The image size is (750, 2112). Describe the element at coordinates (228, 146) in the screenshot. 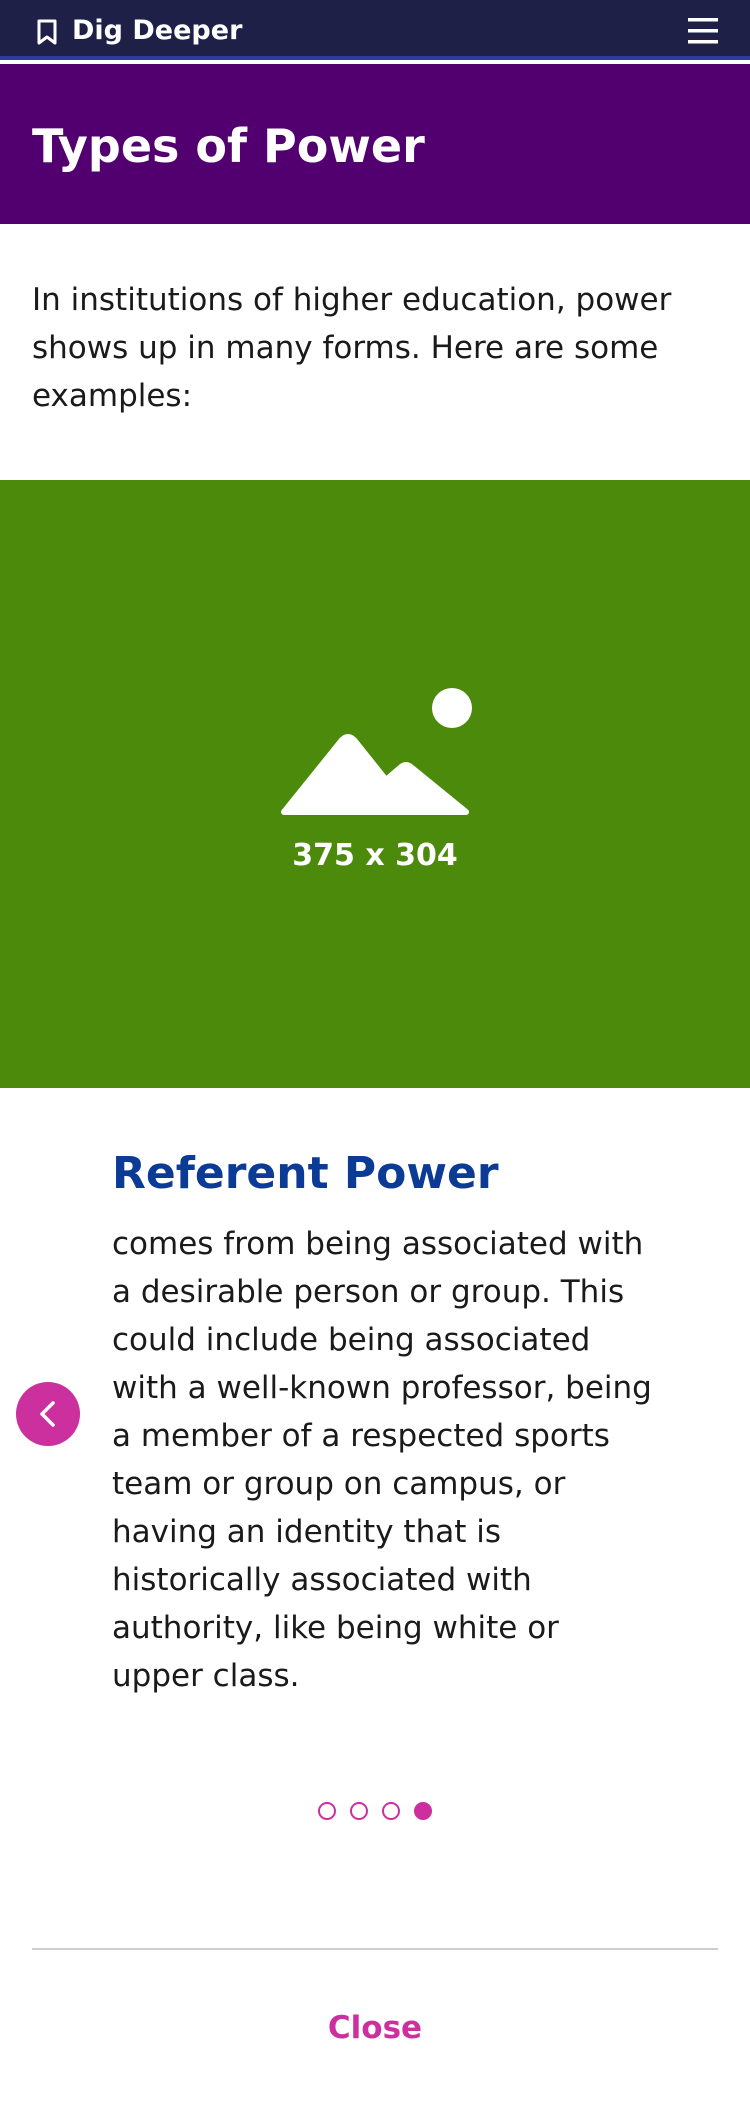

I see `page-title: Types of Power` at that location.